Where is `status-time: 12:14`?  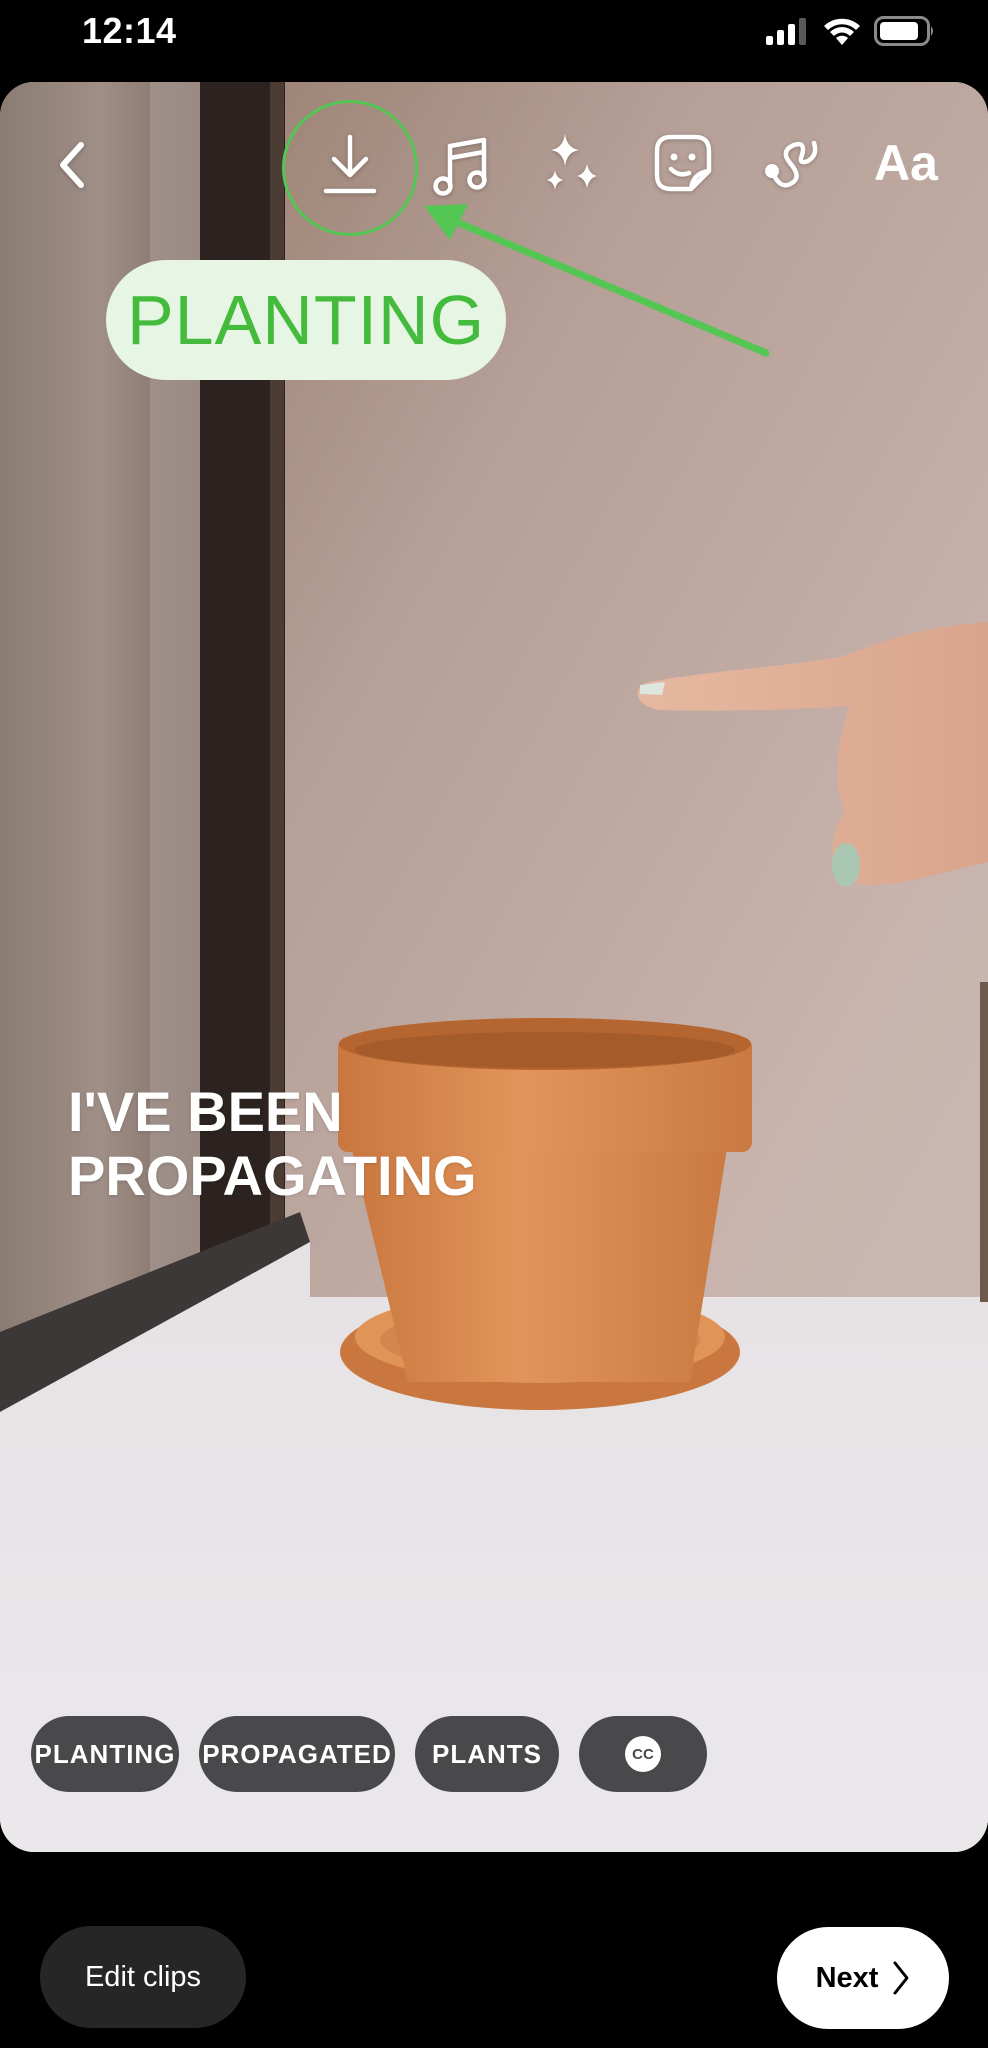
status-time: 12:14 is located at coordinates (129, 30).